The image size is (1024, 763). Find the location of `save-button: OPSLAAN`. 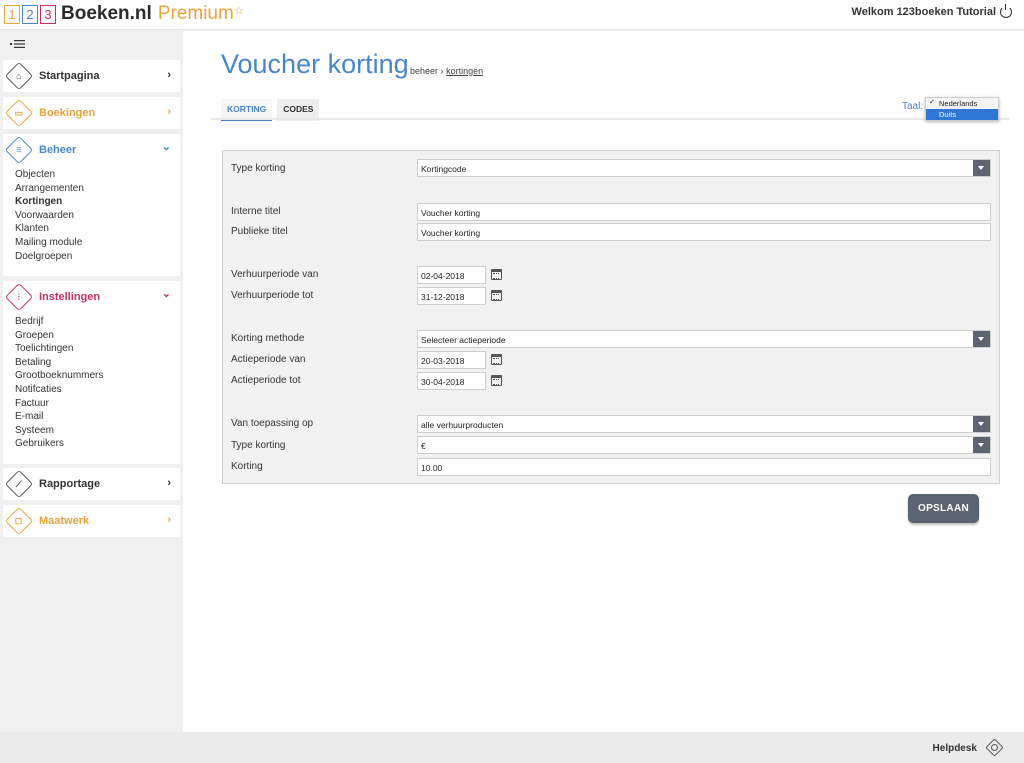

save-button: OPSLAAN is located at coordinates (943, 508).